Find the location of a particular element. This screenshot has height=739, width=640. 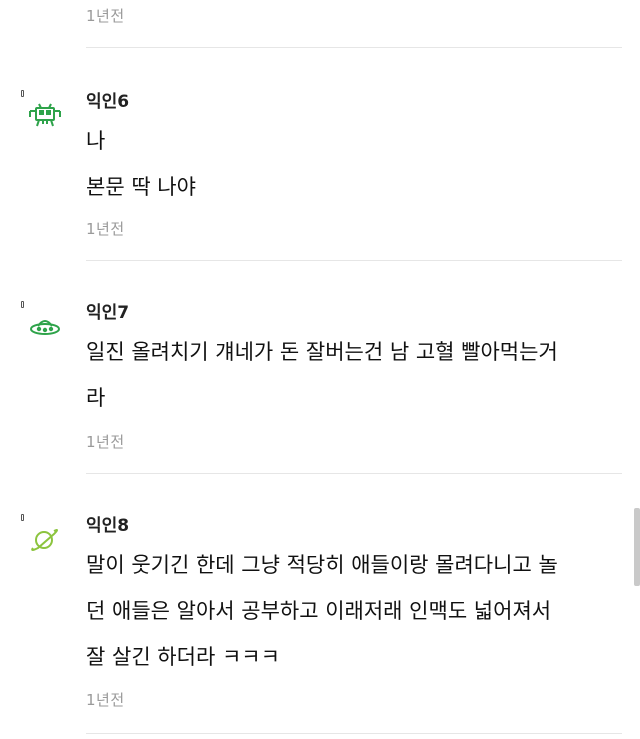

scrollbar is located at coordinates (637, 547).